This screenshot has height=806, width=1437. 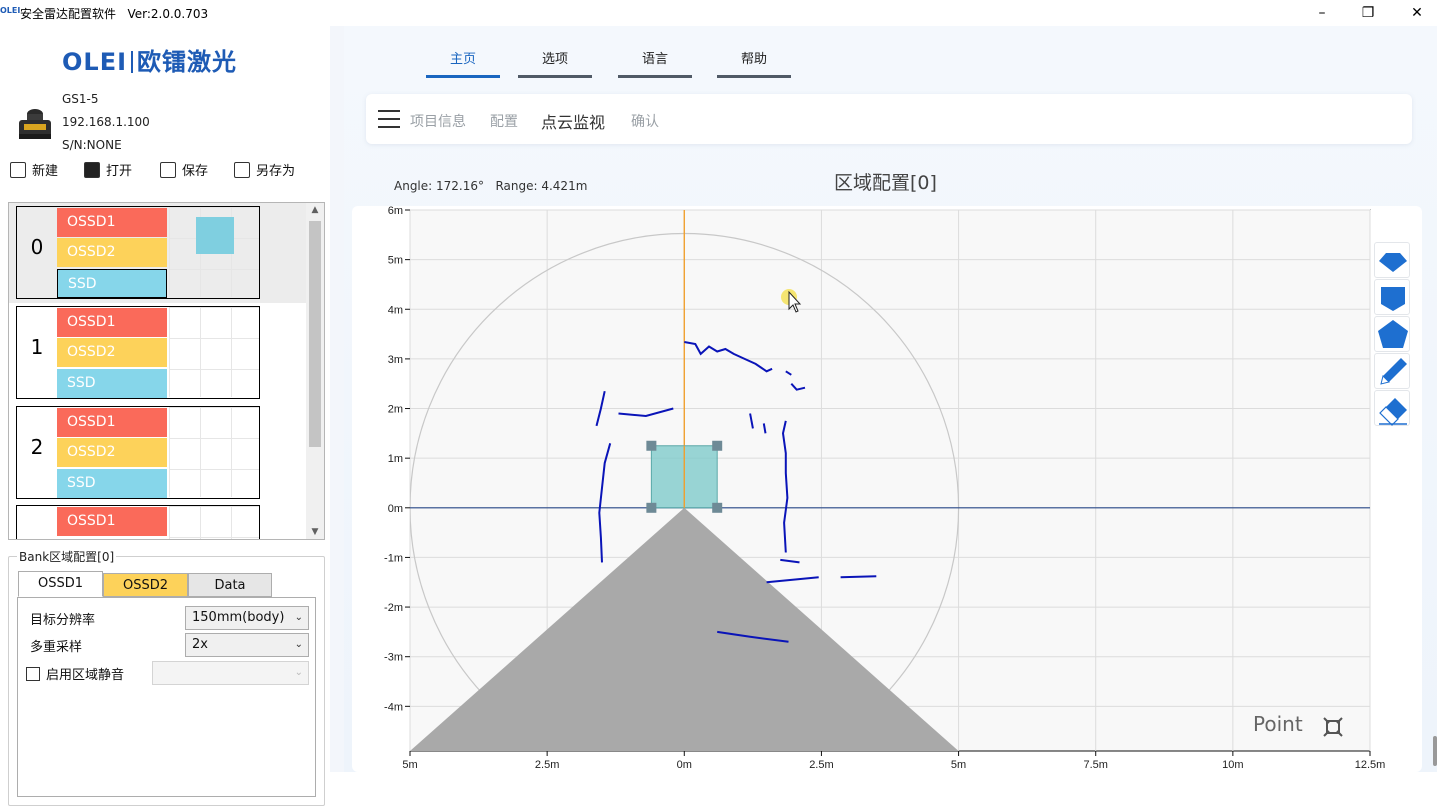 What do you see at coordinates (92, 145) in the screenshot?
I see `device-serial: S/N:NONE` at bounding box center [92, 145].